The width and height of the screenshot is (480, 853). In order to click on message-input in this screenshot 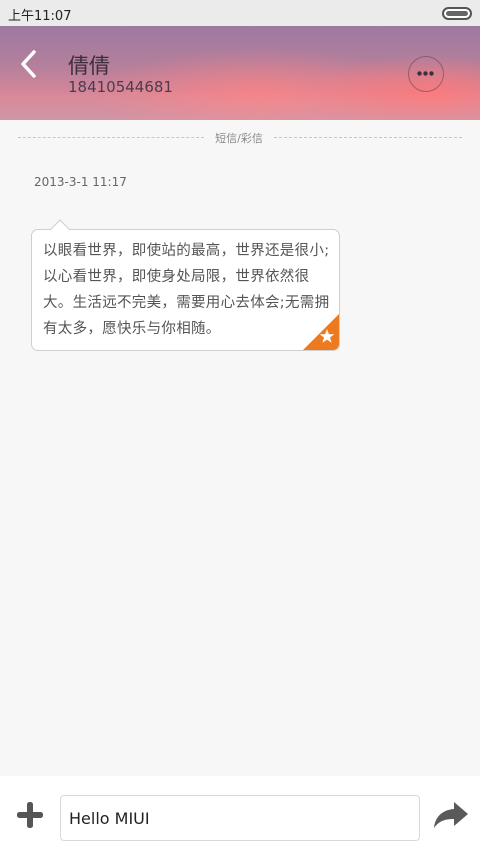, I will do `click(240, 818)`.